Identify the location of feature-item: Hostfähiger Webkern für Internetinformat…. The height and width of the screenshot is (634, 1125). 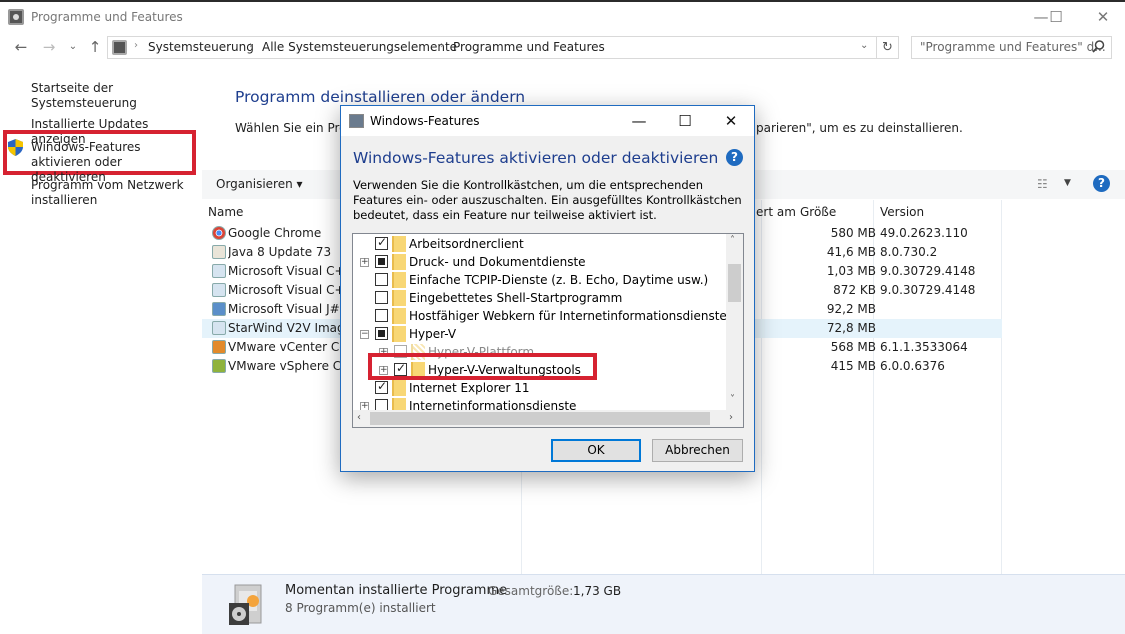
(540, 316).